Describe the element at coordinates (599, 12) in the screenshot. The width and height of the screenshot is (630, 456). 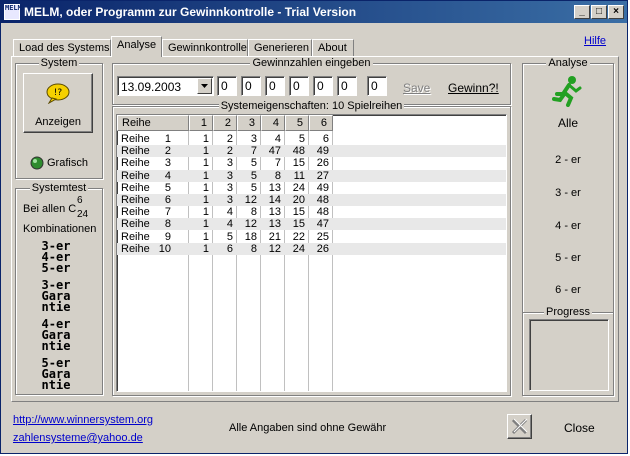
I see `maximize-button: □` at that location.